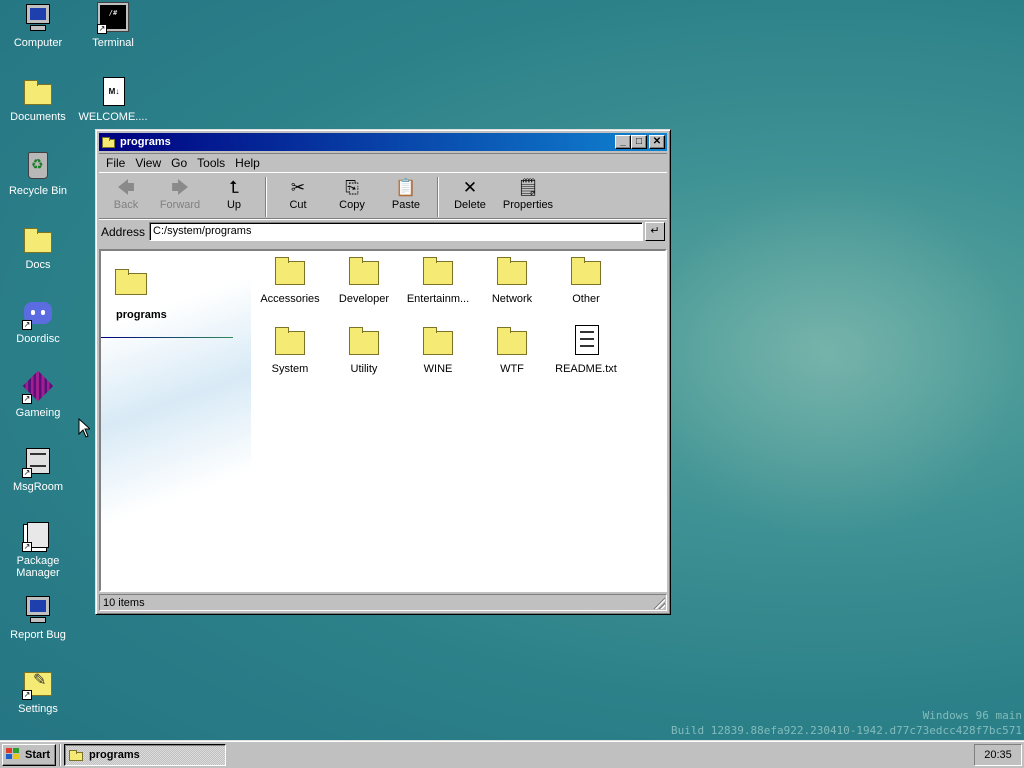  Describe the element at coordinates (528, 187) in the screenshot. I see `properties-icon: 🗒` at that location.